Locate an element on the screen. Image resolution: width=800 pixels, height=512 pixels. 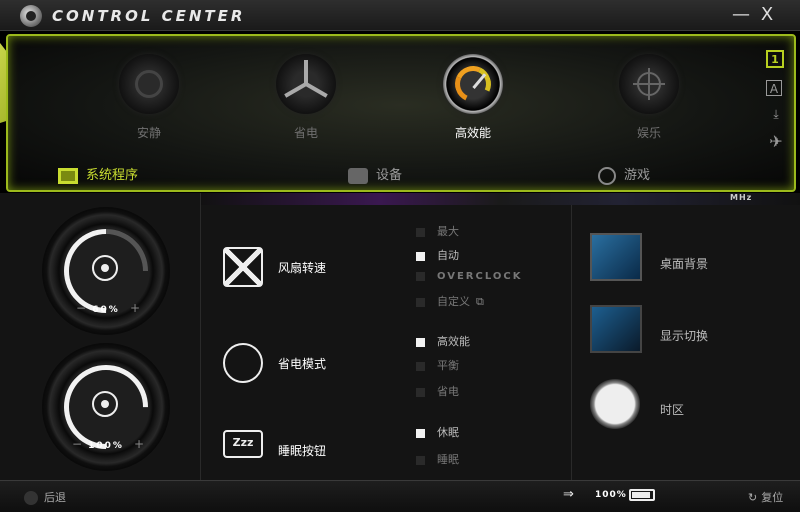
brightness-value: 100% is located at coordinates (106, 446).